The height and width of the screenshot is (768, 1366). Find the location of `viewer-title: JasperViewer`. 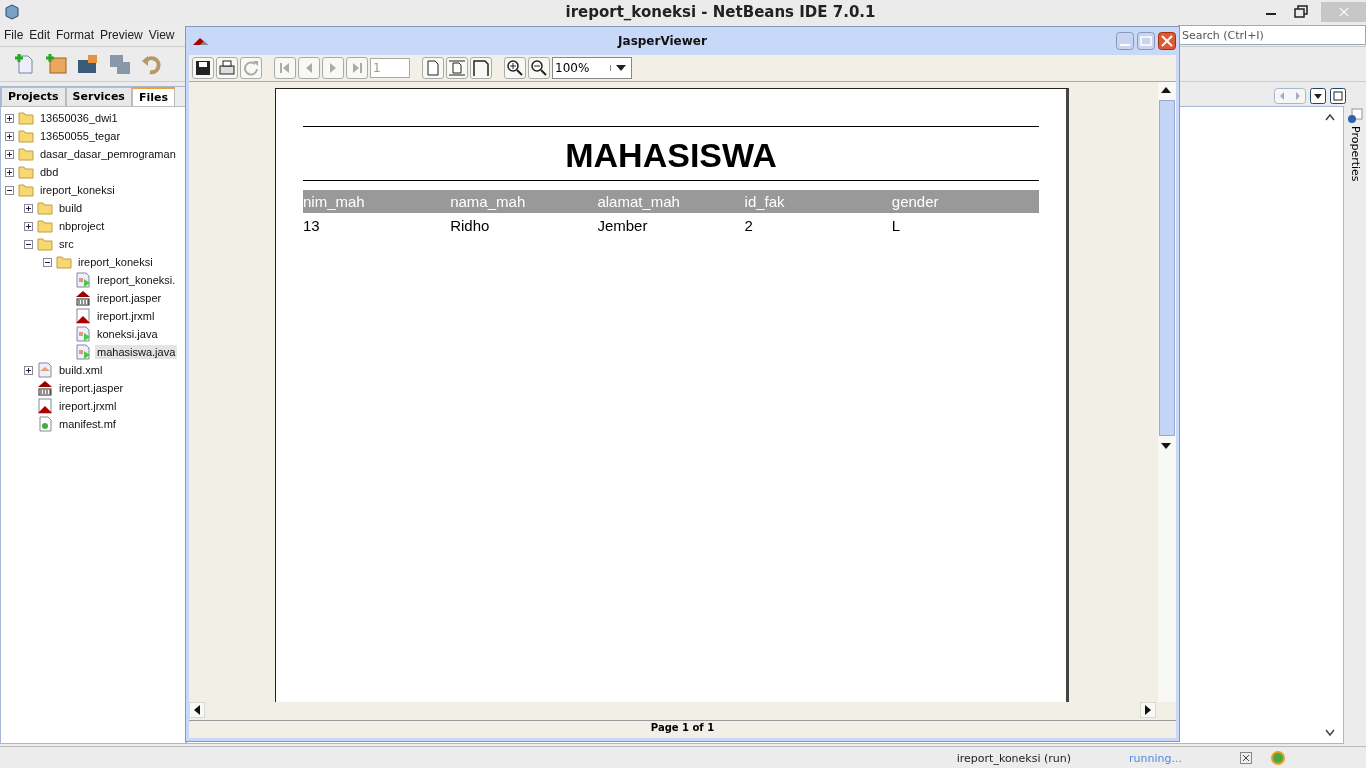

viewer-title: JasperViewer is located at coordinates (662, 41).